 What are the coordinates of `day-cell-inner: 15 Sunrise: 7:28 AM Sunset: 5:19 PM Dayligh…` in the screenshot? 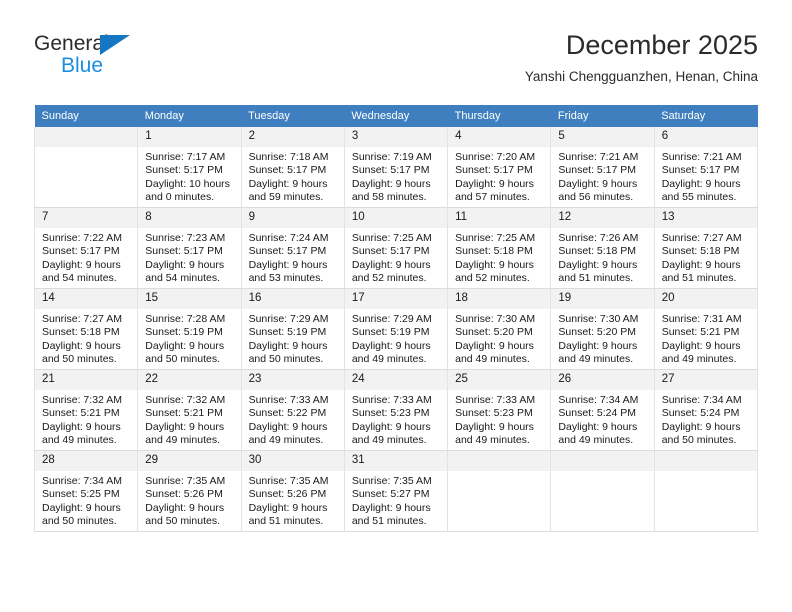 It's located at (189, 328).